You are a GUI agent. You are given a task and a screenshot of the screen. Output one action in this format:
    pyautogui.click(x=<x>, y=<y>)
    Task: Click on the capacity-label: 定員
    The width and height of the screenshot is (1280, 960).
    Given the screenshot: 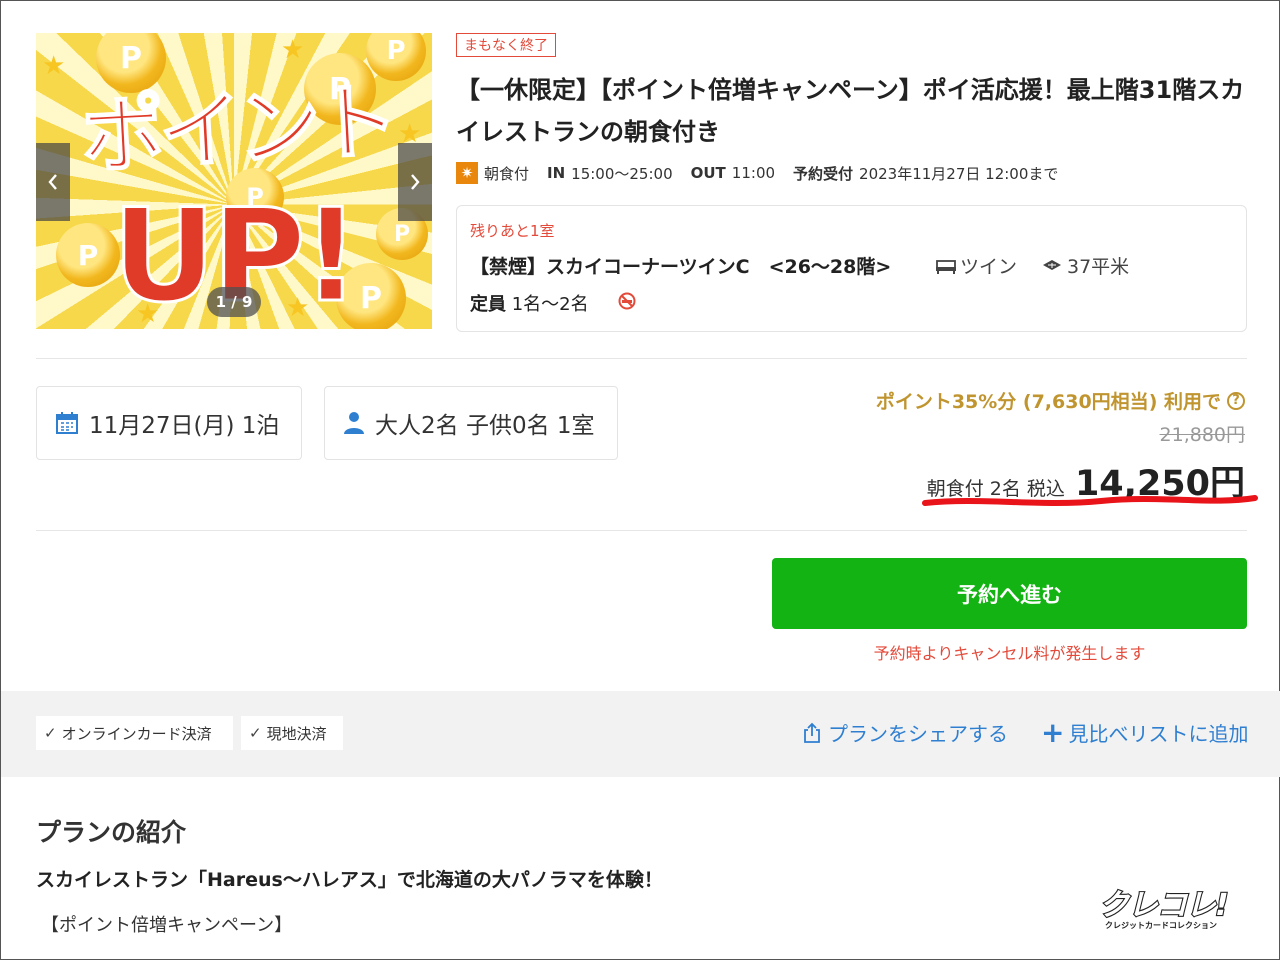 What is the action you would take?
    pyautogui.click(x=488, y=304)
    